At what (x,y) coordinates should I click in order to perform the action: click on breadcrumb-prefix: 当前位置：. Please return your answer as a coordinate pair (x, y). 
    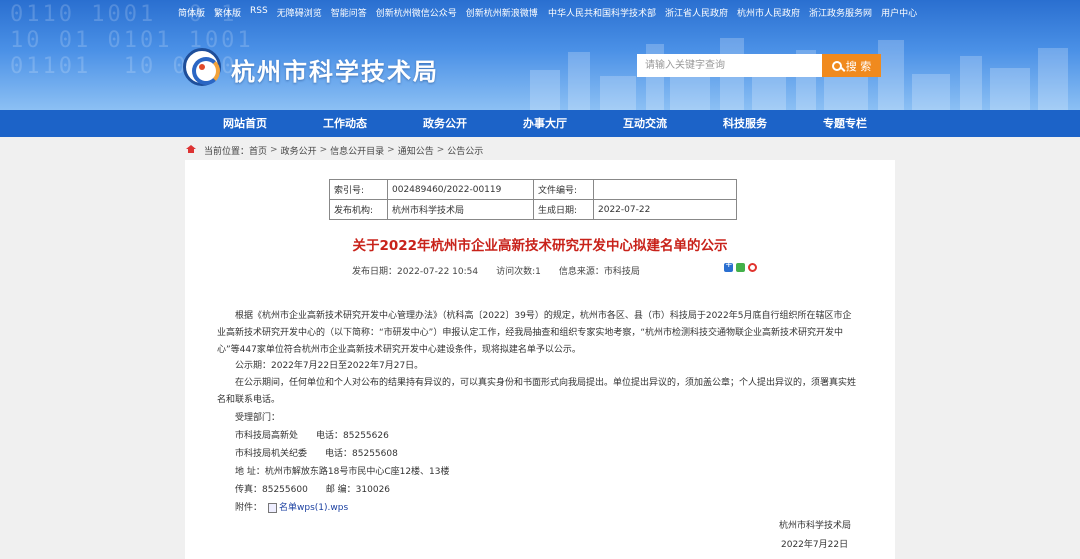
    Looking at the image, I should click on (227, 151).